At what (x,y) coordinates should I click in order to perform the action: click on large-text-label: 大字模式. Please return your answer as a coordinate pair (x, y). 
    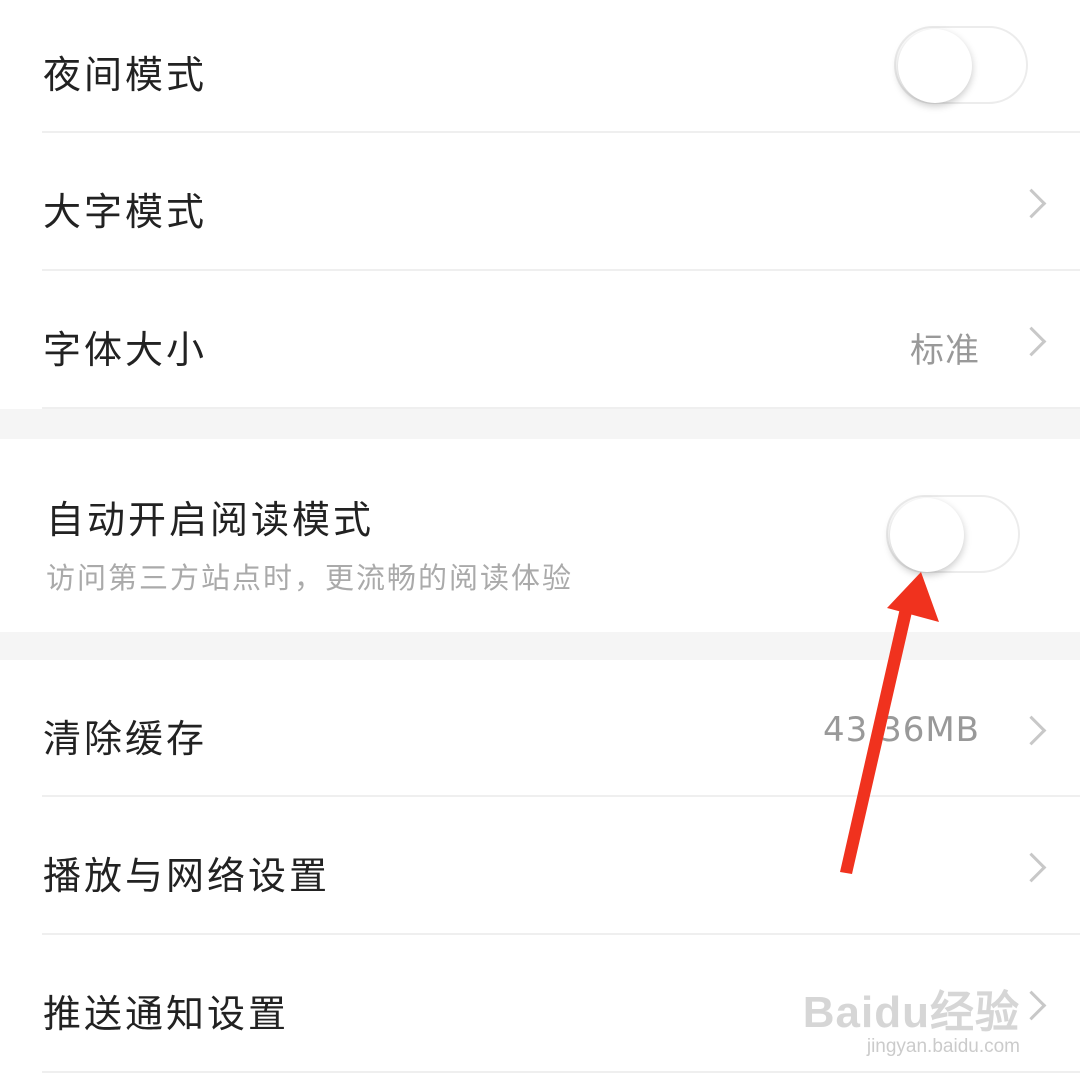
    Looking at the image, I should click on (125, 212).